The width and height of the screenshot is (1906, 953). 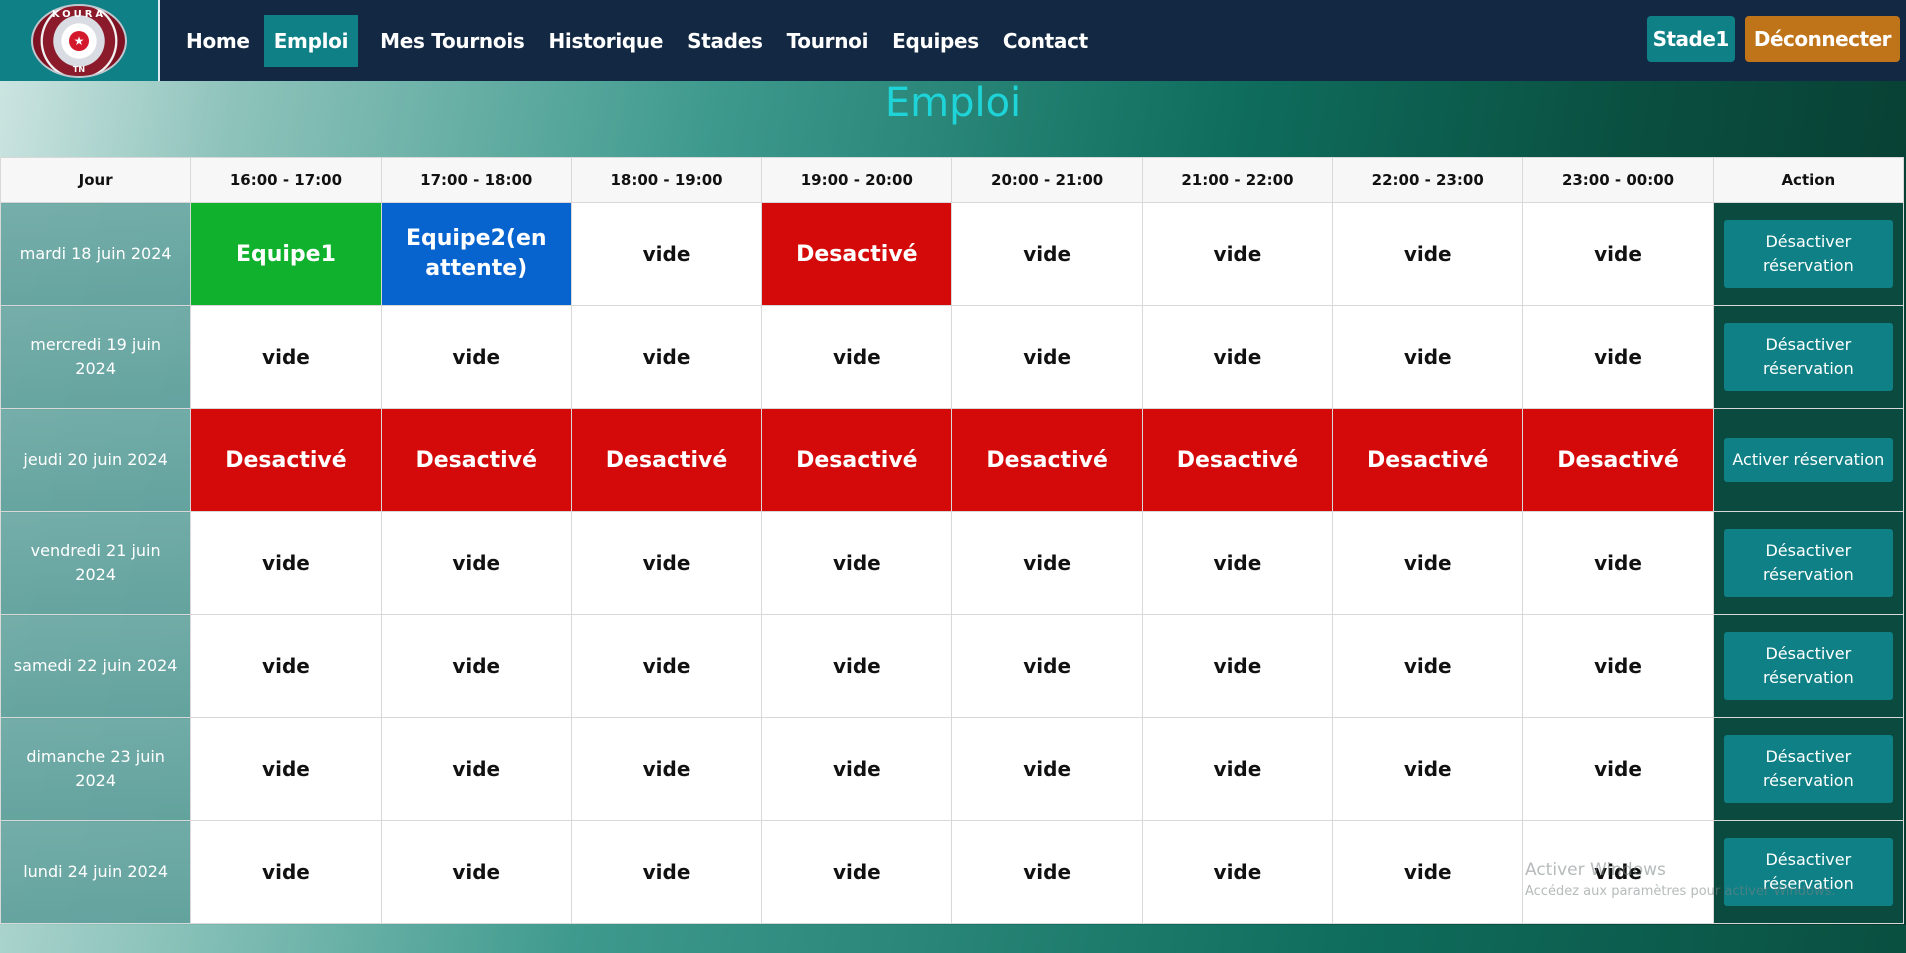 I want to click on activate-reservation-button: Activer réservation, so click(x=1808, y=460).